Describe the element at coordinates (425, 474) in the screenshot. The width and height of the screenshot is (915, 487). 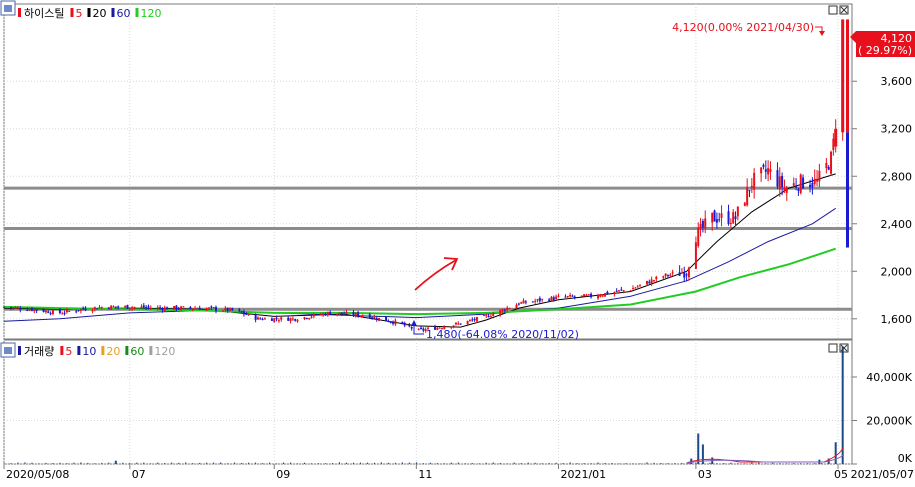
I see `x-tick-label: 11` at that location.